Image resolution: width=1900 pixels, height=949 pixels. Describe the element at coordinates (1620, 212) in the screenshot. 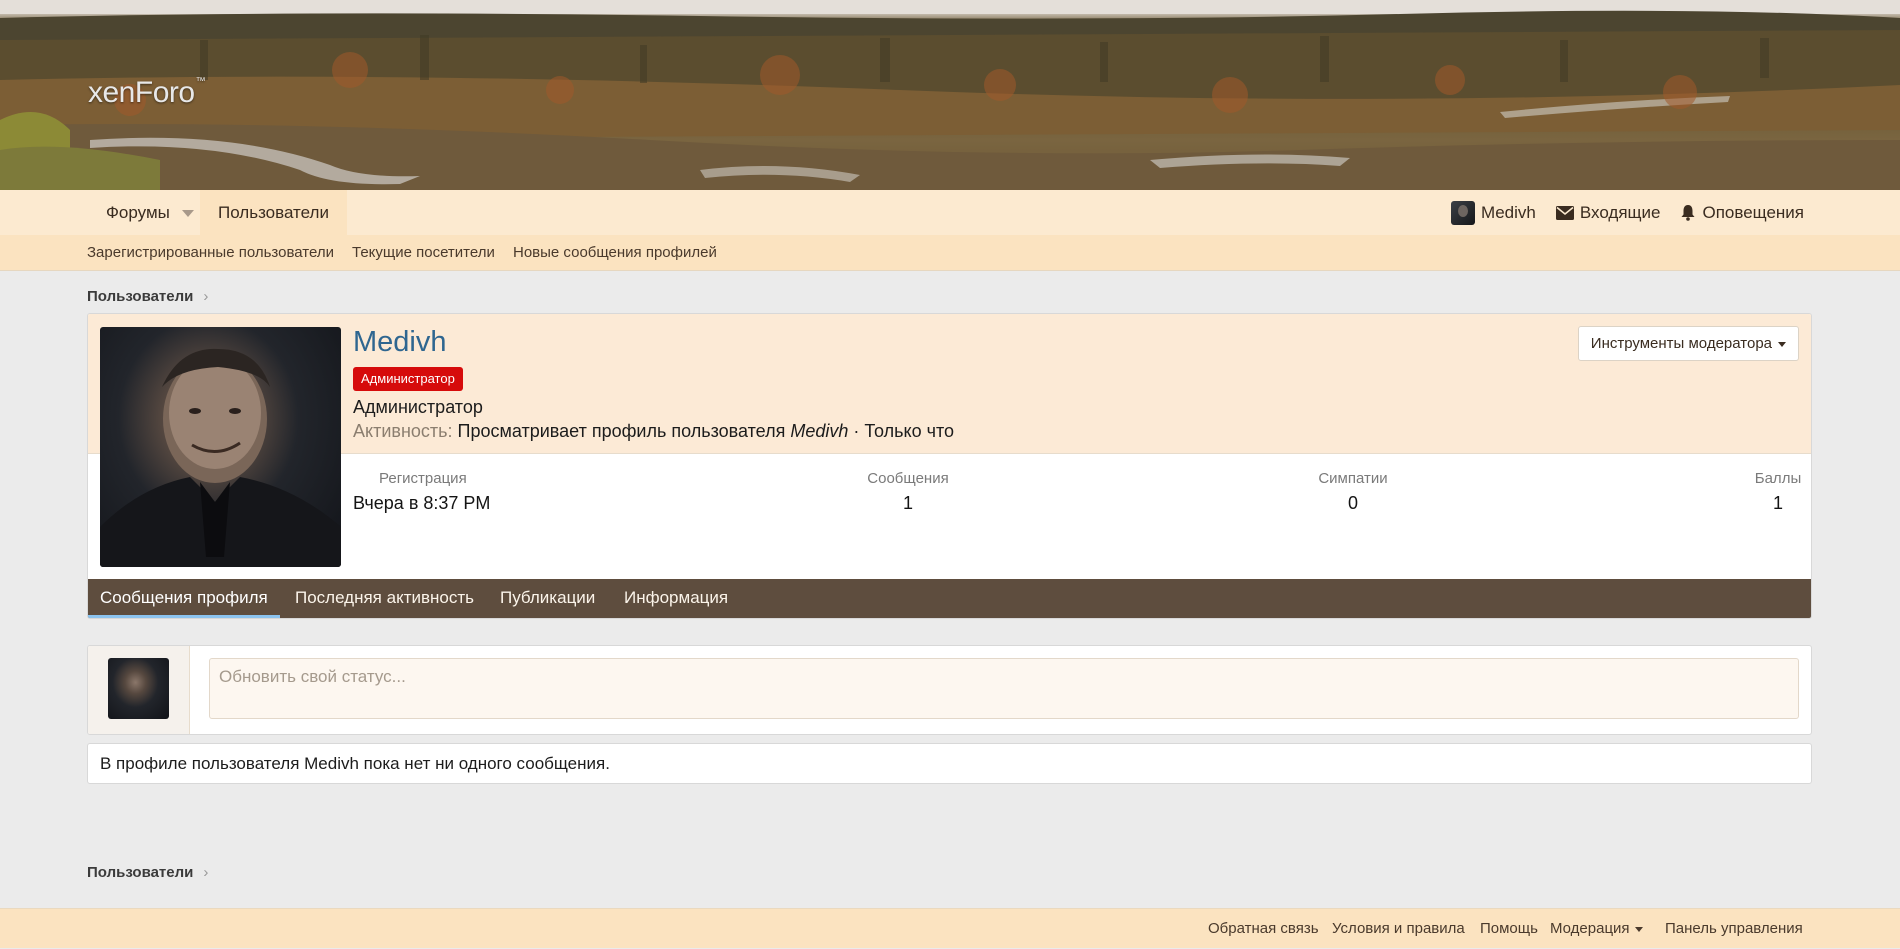

I see `inbox-label: Входящие` at that location.